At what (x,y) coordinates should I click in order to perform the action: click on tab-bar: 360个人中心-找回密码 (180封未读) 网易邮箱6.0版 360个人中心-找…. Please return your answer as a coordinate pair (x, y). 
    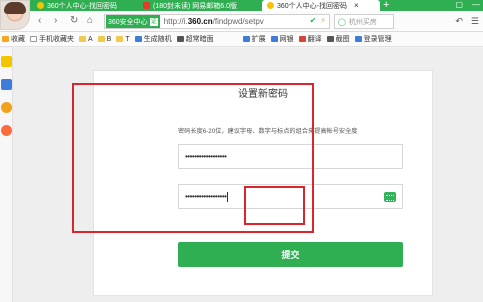
    Looking at the image, I should click on (241, 5).